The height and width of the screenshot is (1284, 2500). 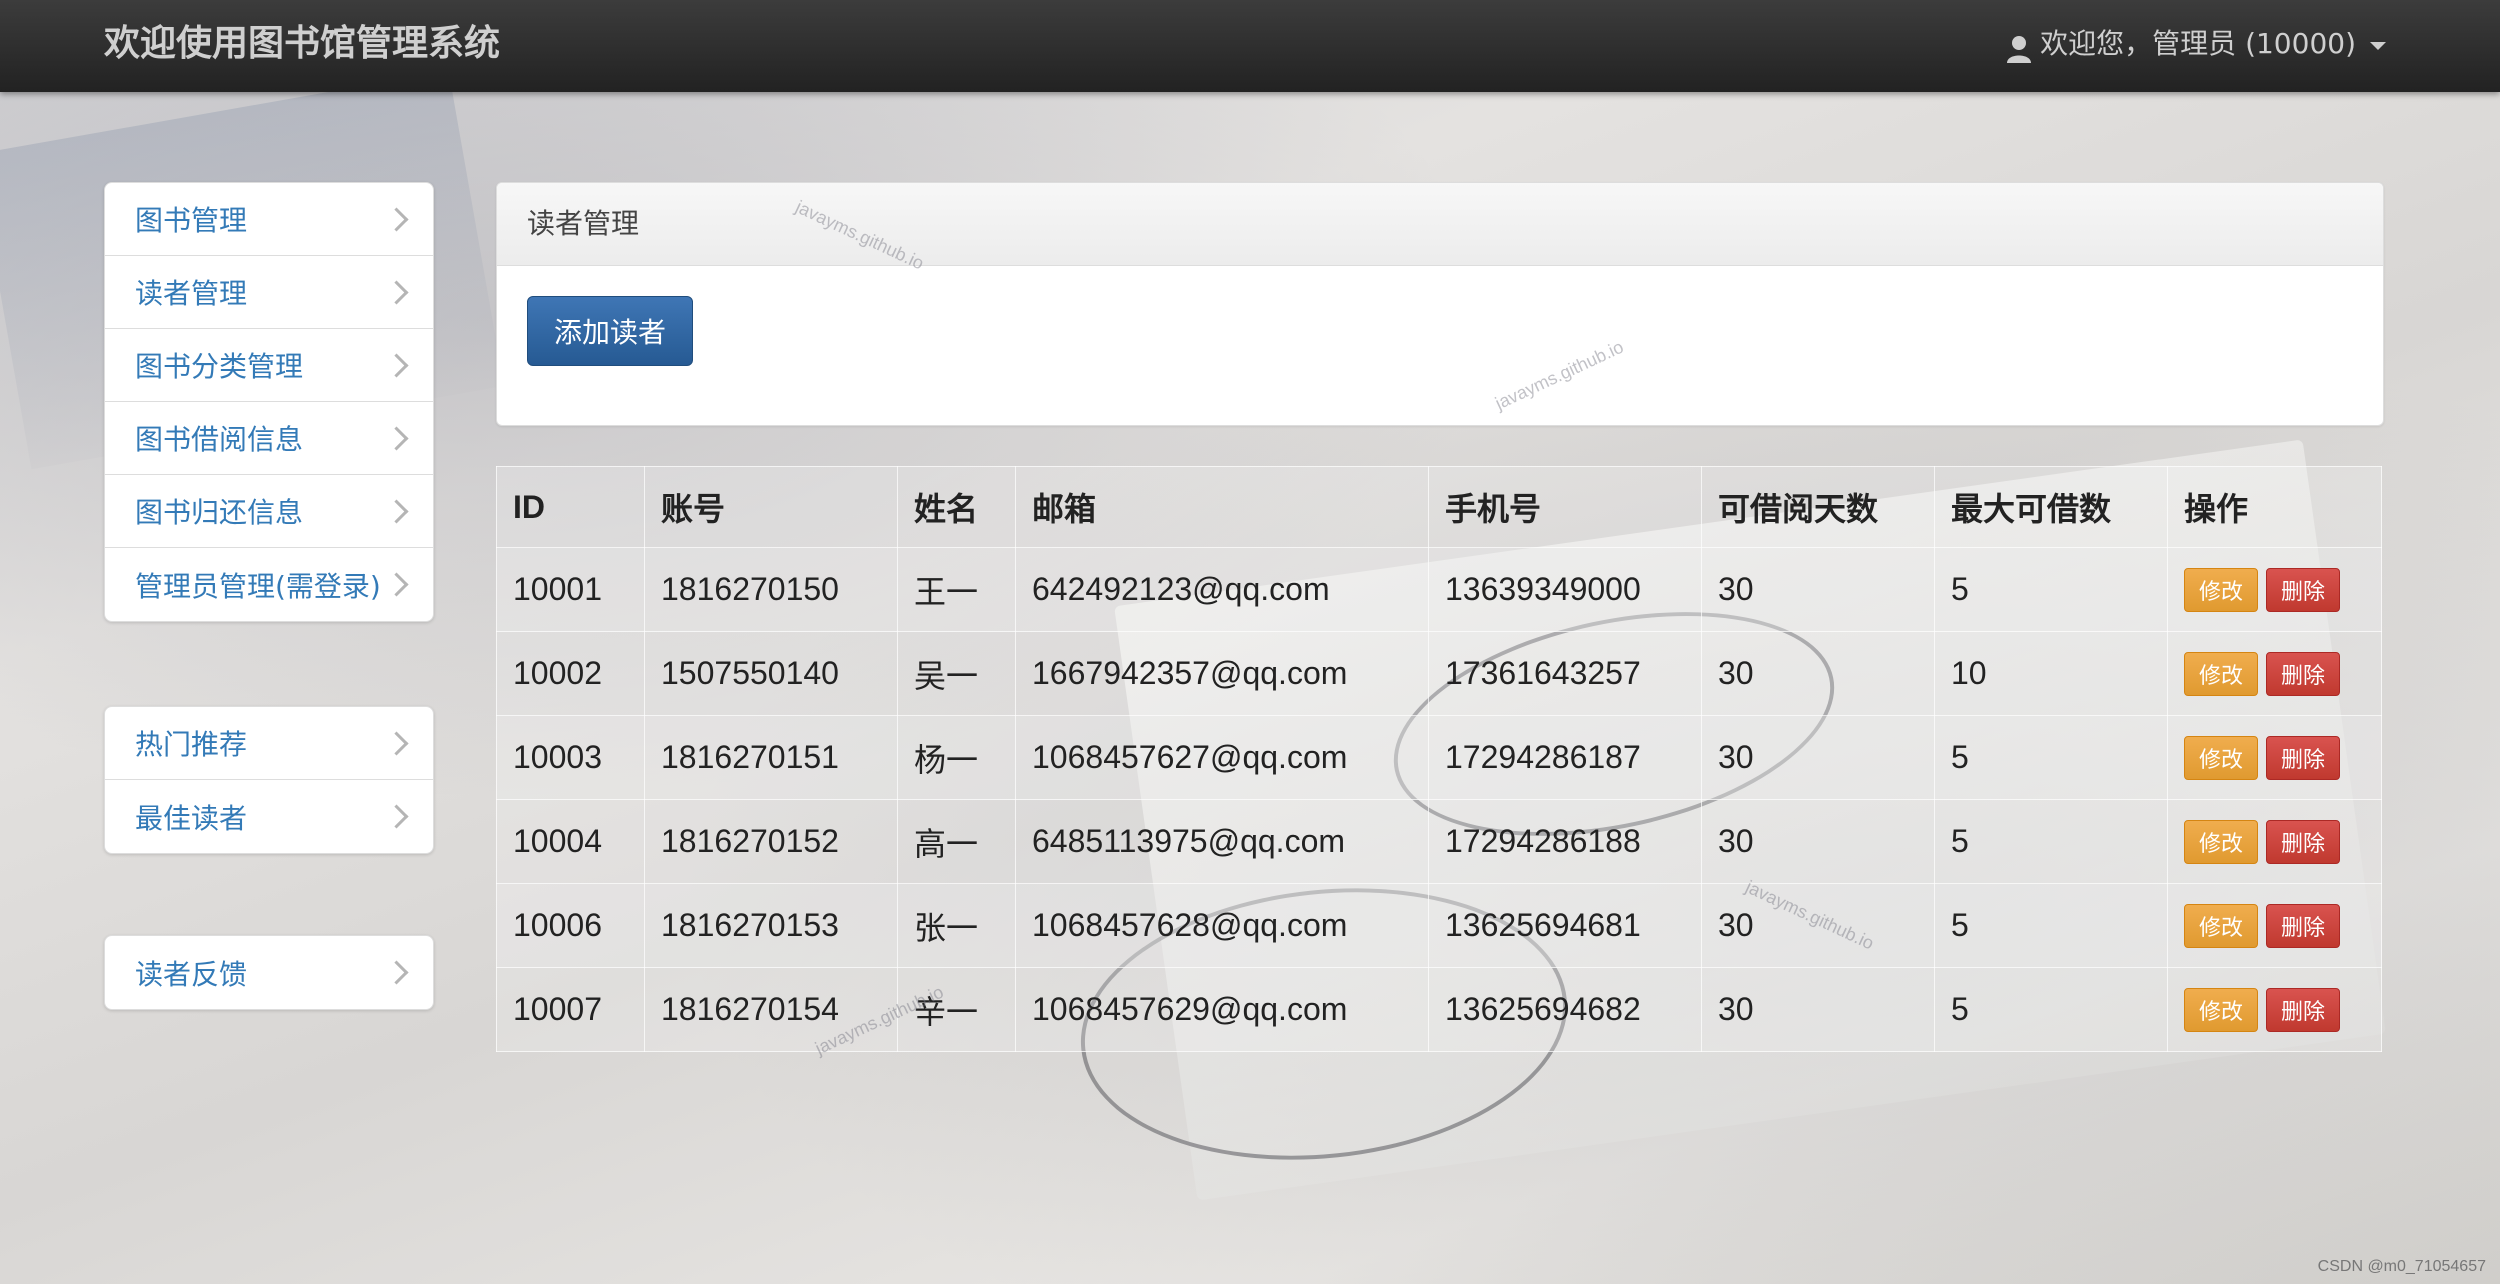 What do you see at coordinates (956, 589) in the screenshot?
I see `cell-name: 王一` at bounding box center [956, 589].